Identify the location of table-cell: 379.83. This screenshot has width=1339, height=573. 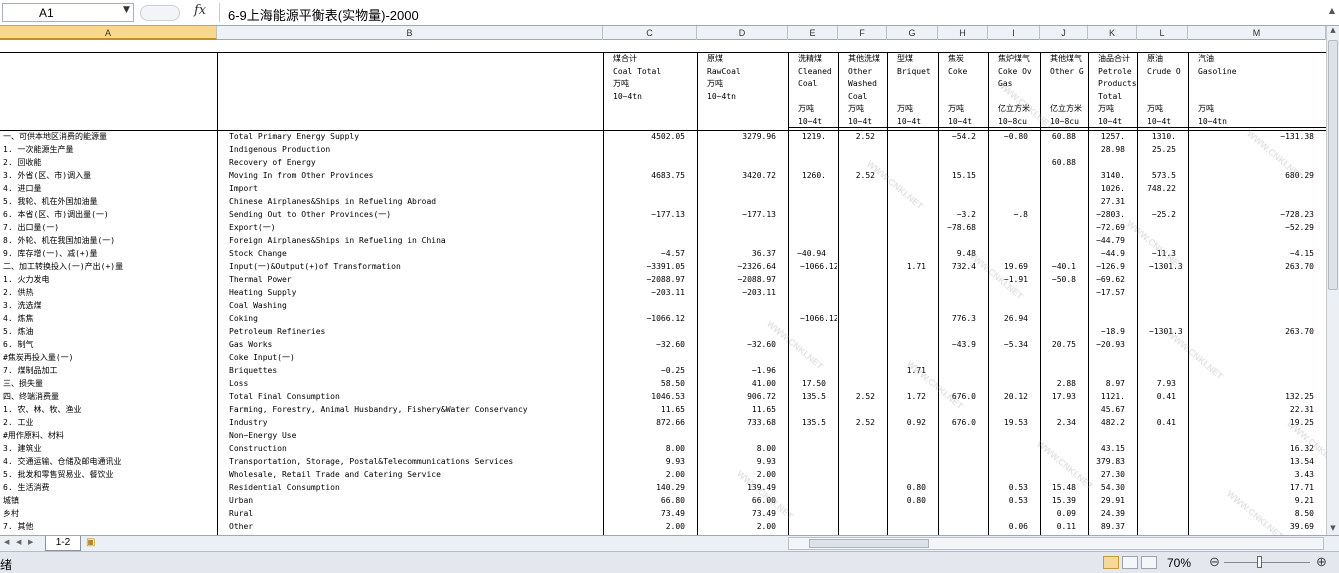
(1107, 462).